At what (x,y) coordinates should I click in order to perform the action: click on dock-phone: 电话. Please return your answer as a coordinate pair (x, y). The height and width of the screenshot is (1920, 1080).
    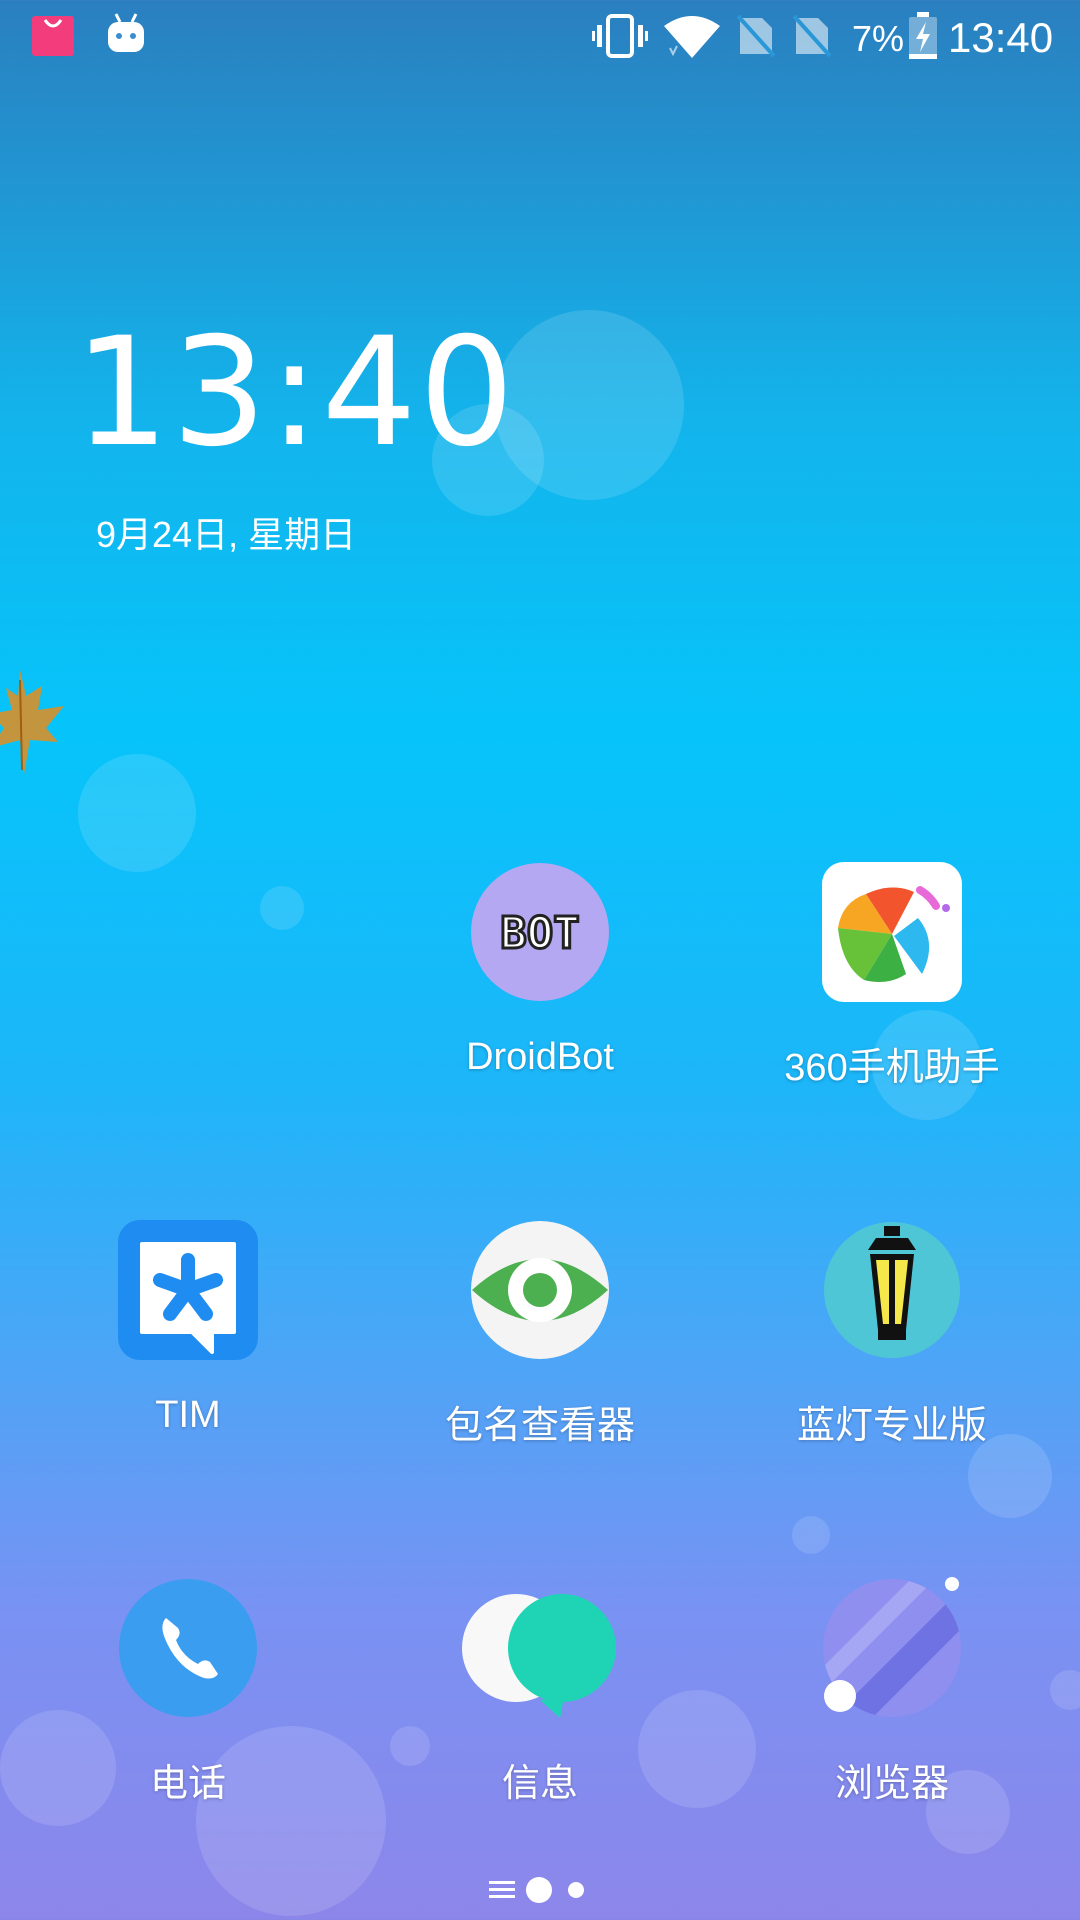
    Looking at the image, I should click on (188, 1692).